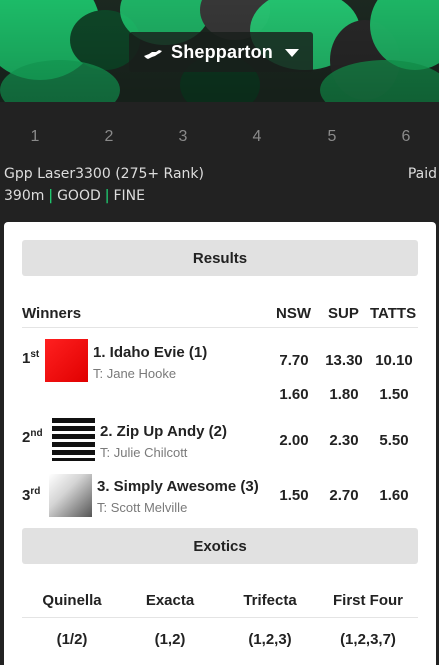 This screenshot has height=665, width=439. Describe the element at coordinates (257, 137) in the screenshot. I see `race-tab-4: 4` at that location.